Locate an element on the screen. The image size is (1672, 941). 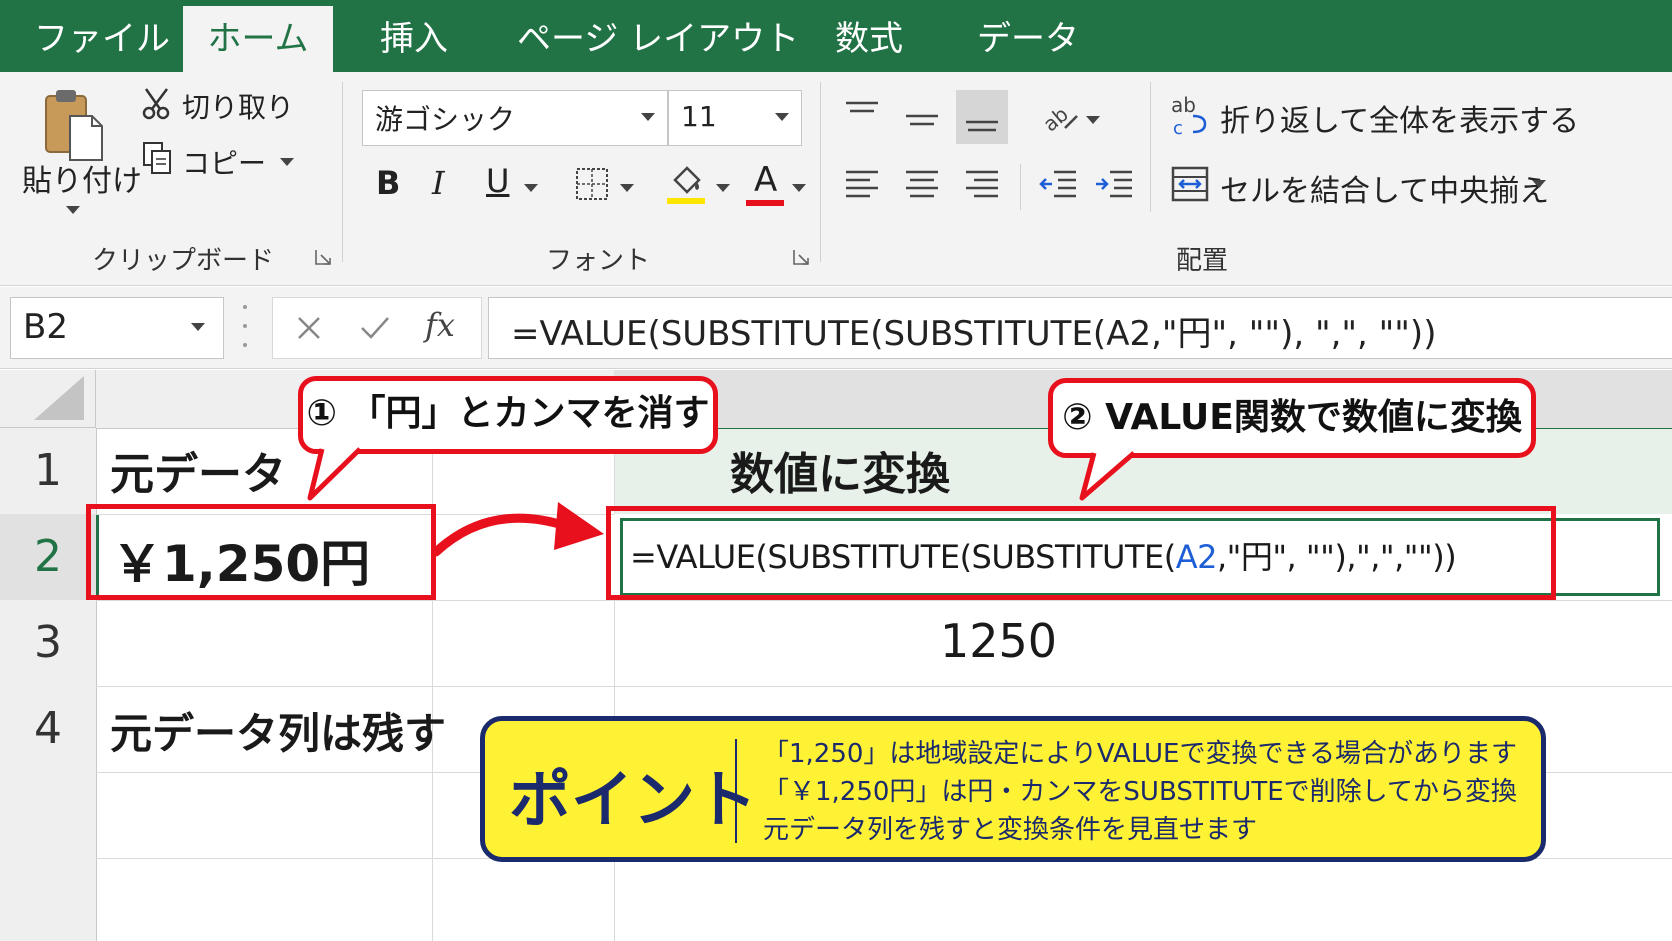
font-name-dropdown: 游ゴシック is located at coordinates (515, 118).